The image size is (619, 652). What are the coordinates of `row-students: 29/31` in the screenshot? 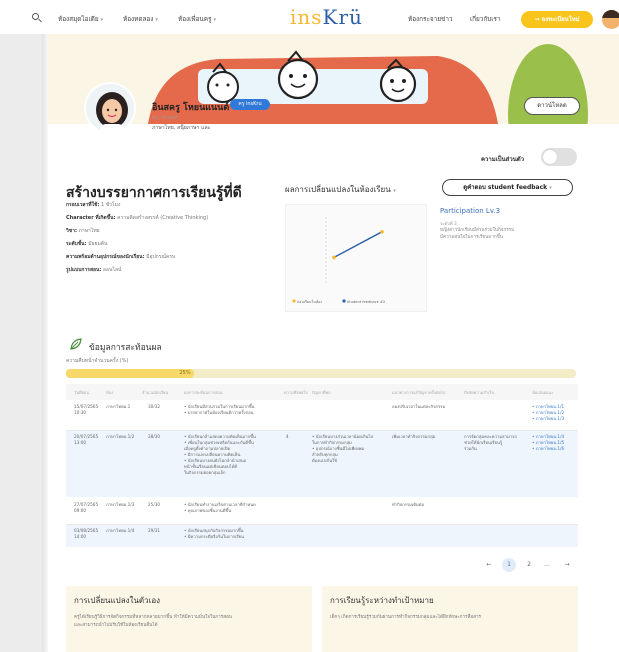 It's located at (154, 530).